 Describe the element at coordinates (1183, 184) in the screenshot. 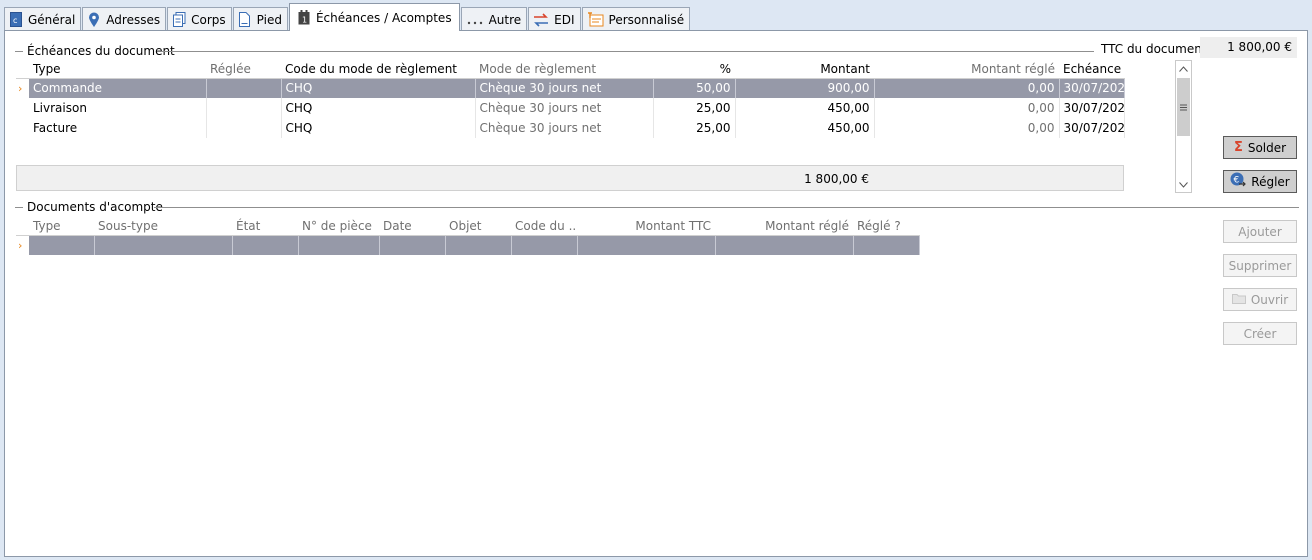

I see `scroll-down-icon` at that location.